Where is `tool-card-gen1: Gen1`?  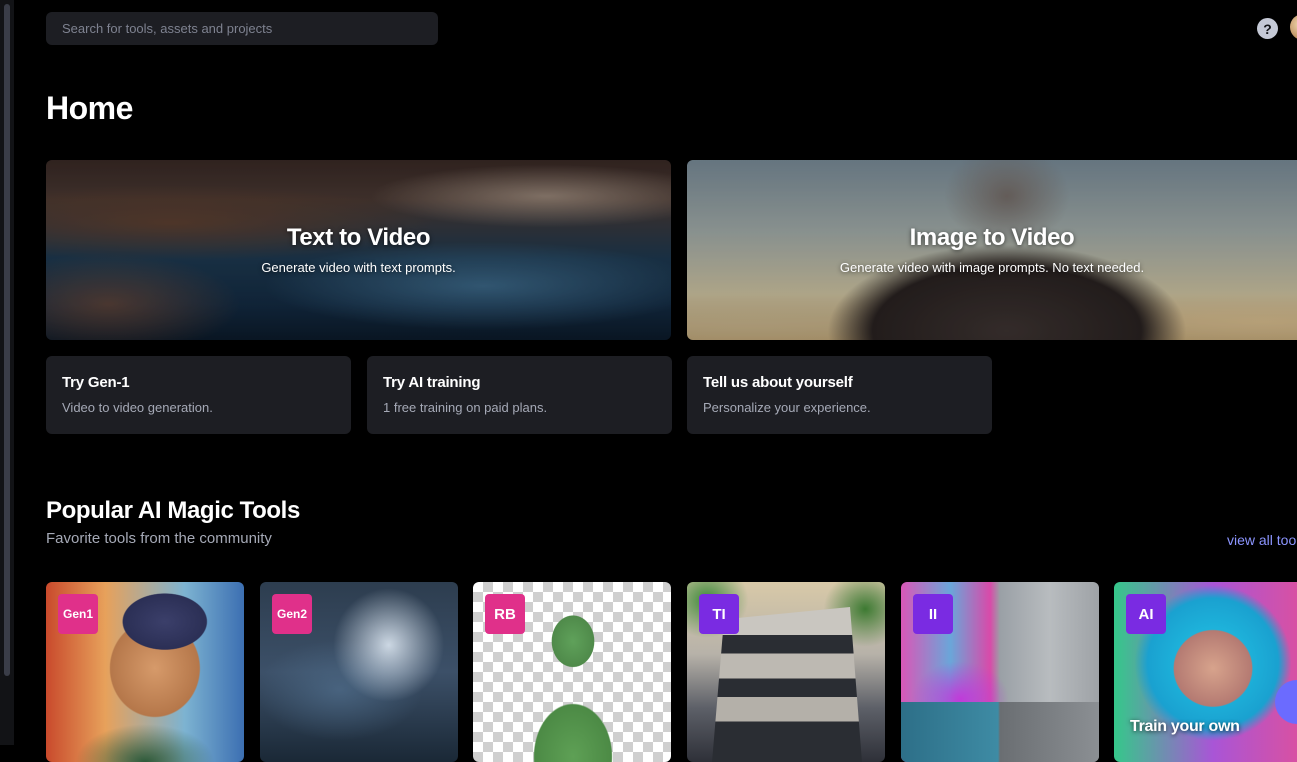 tool-card-gen1: Gen1 is located at coordinates (145, 672).